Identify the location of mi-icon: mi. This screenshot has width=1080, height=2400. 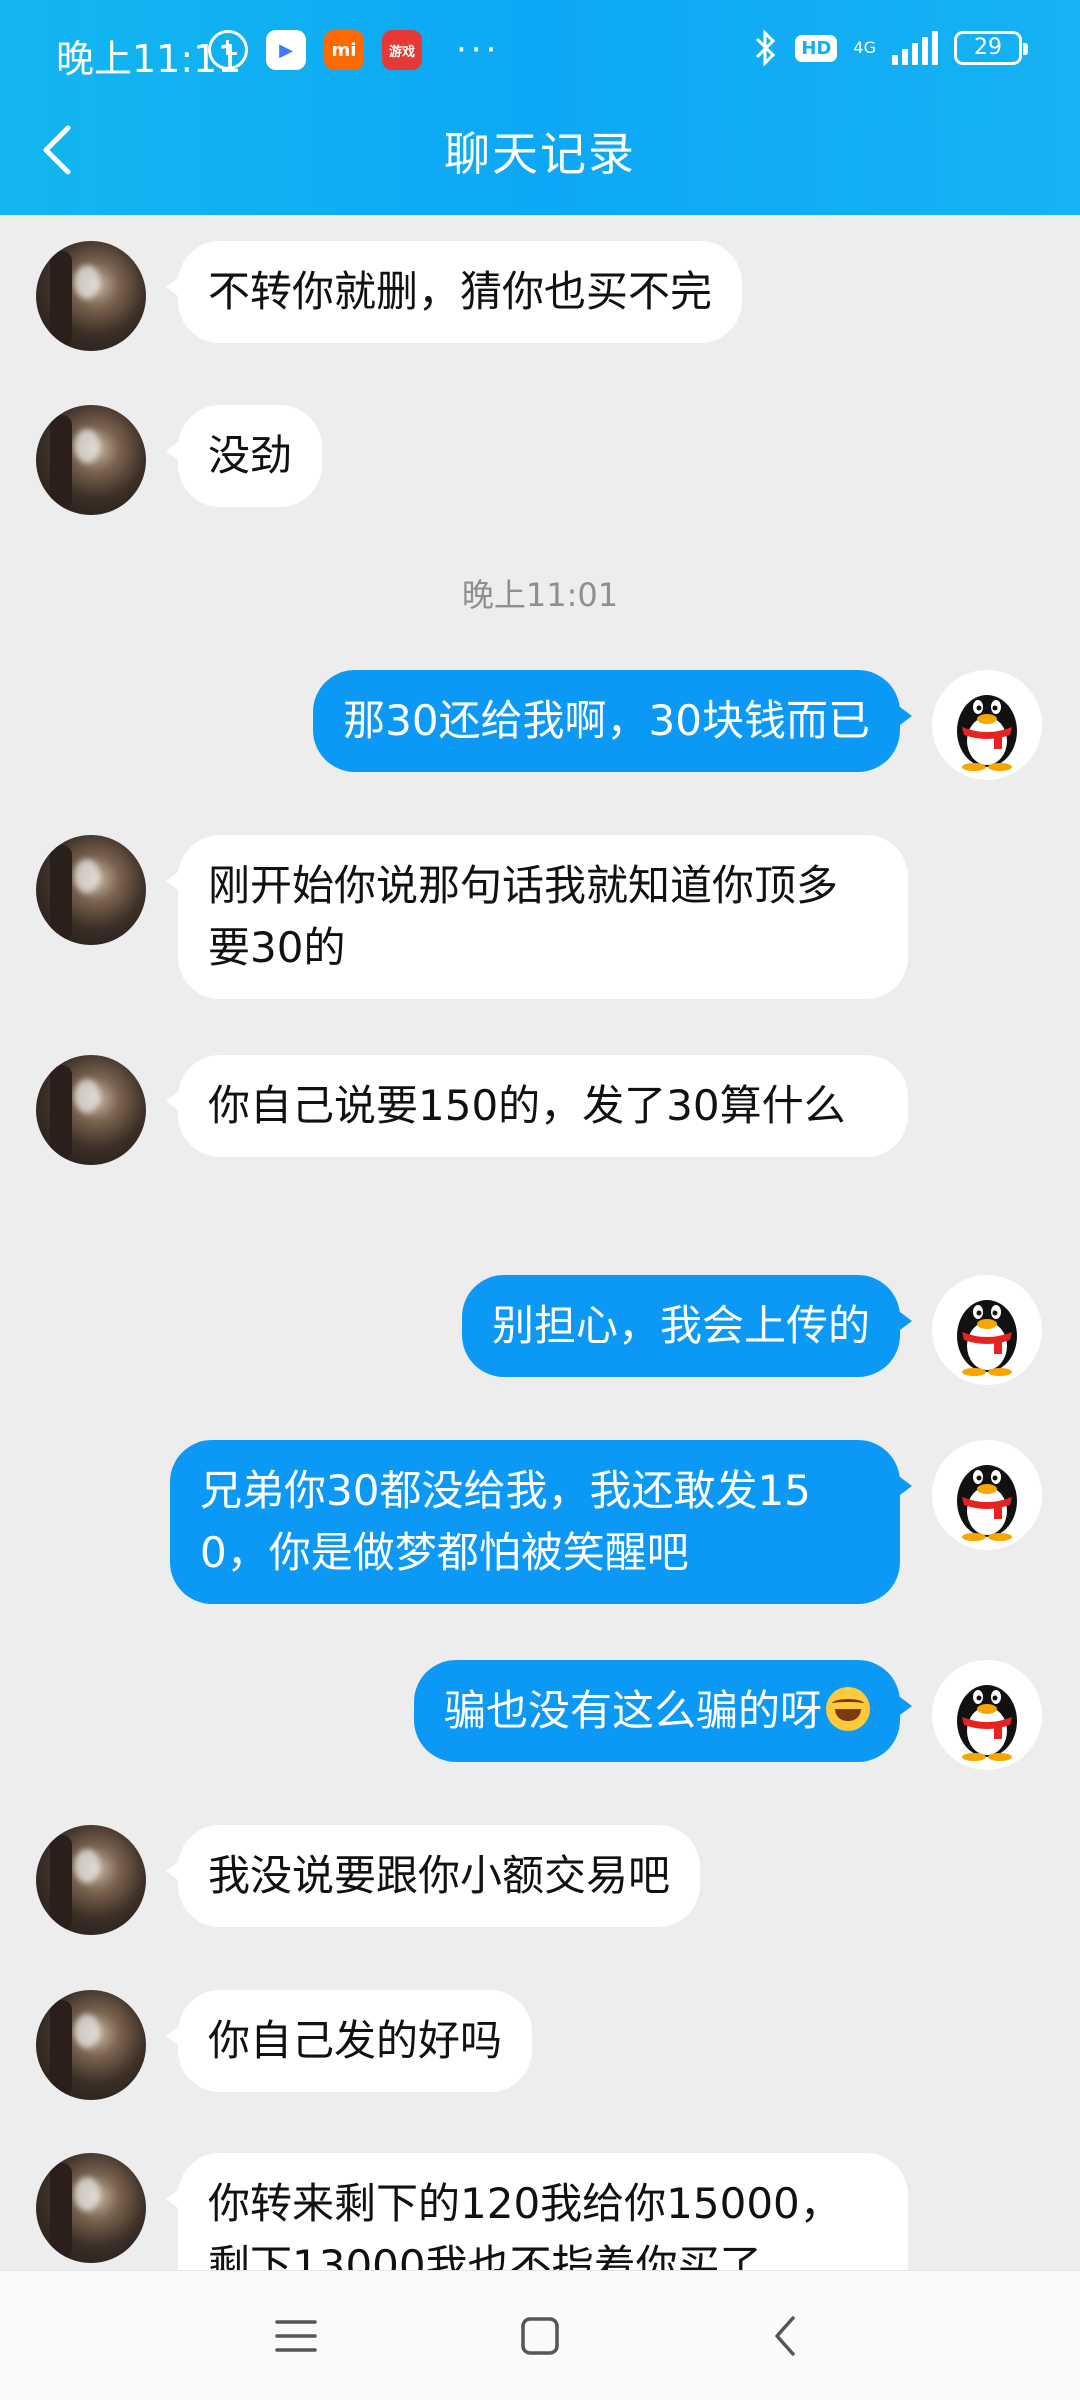
(344, 50).